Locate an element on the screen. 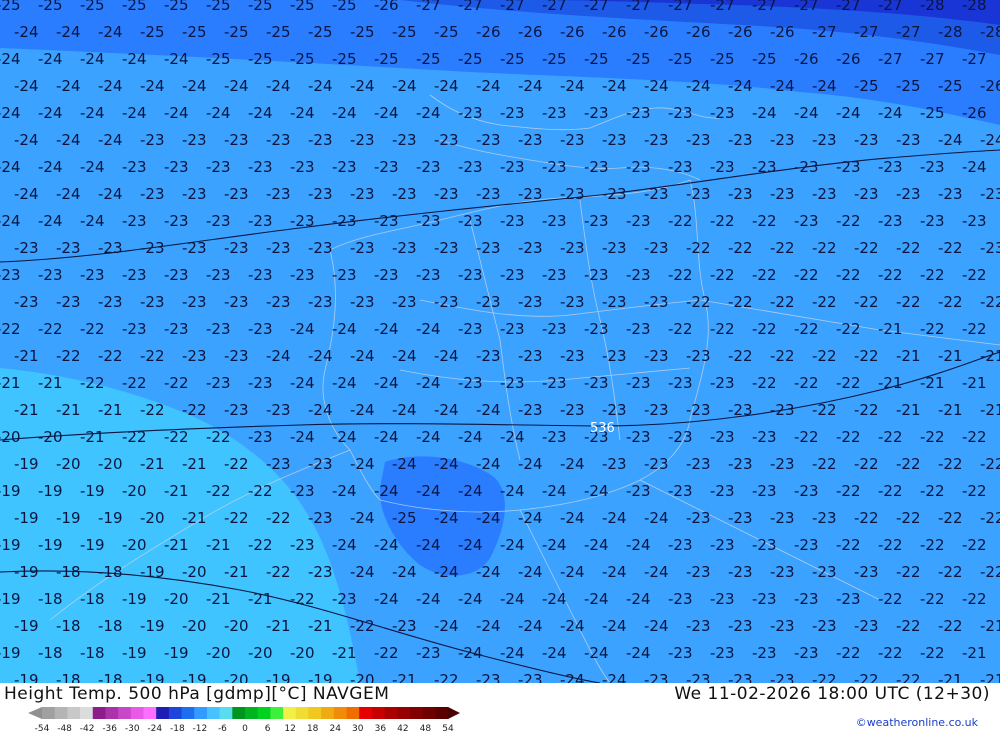 The image size is (1000, 733). legend-tick: -36 is located at coordinates (109, 728).